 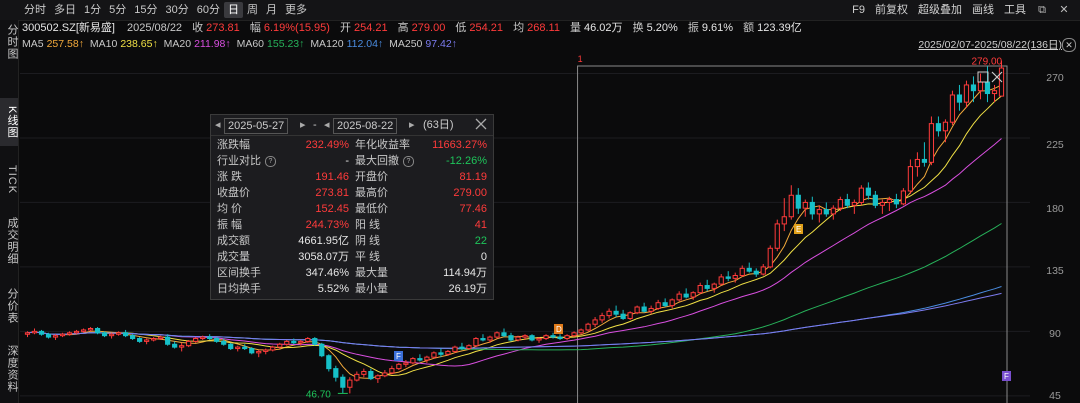 What do you see at coordinates (438, 125) in the screenshot?
I see `day-count: (63日)` at bounding box center [438, 125].